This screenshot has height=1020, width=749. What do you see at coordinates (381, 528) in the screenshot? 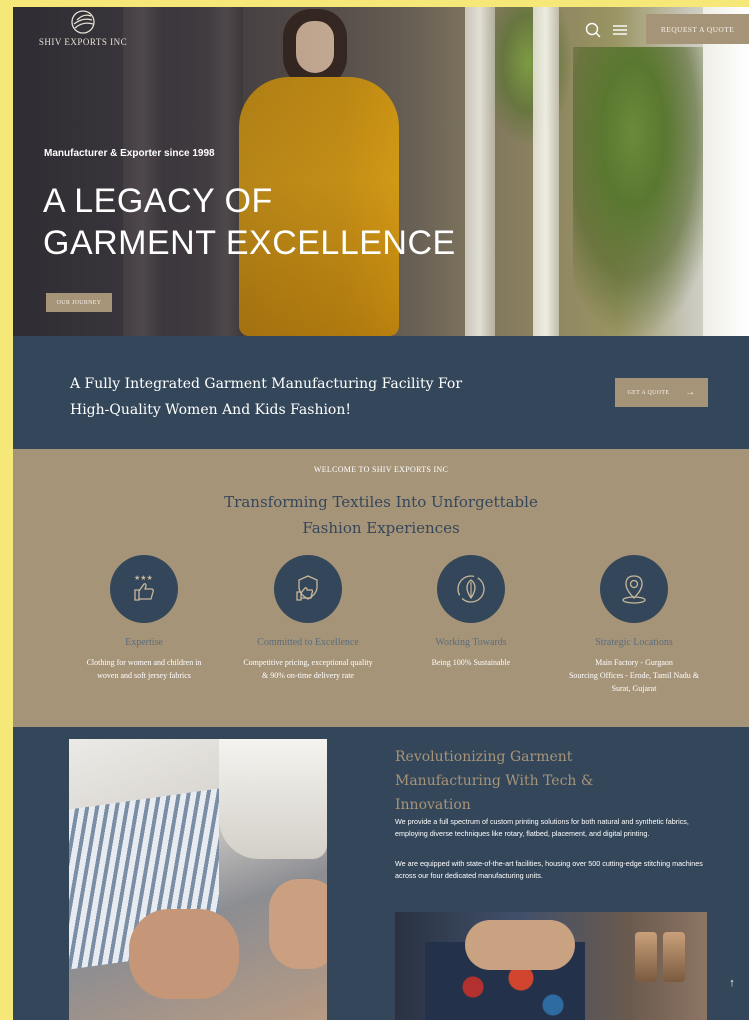
I see `welcome-title-line2: Fashion Experiences` at bounding box center [381, 528].